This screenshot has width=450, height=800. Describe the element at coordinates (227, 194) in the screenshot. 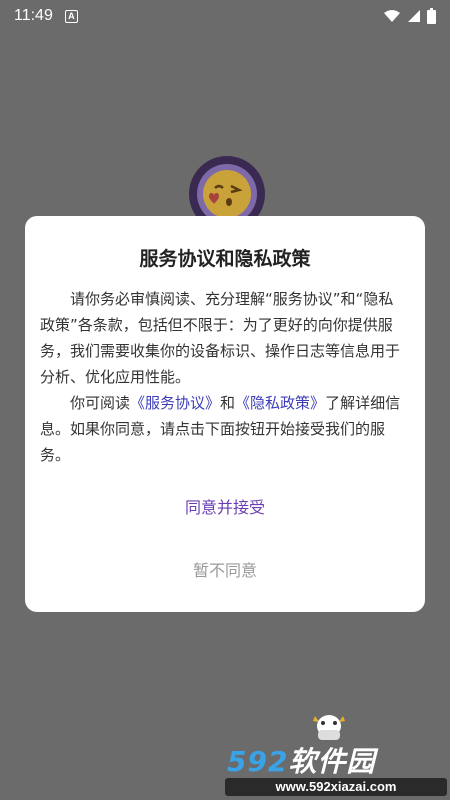

I see `emoji-kiss-icon` at that location.